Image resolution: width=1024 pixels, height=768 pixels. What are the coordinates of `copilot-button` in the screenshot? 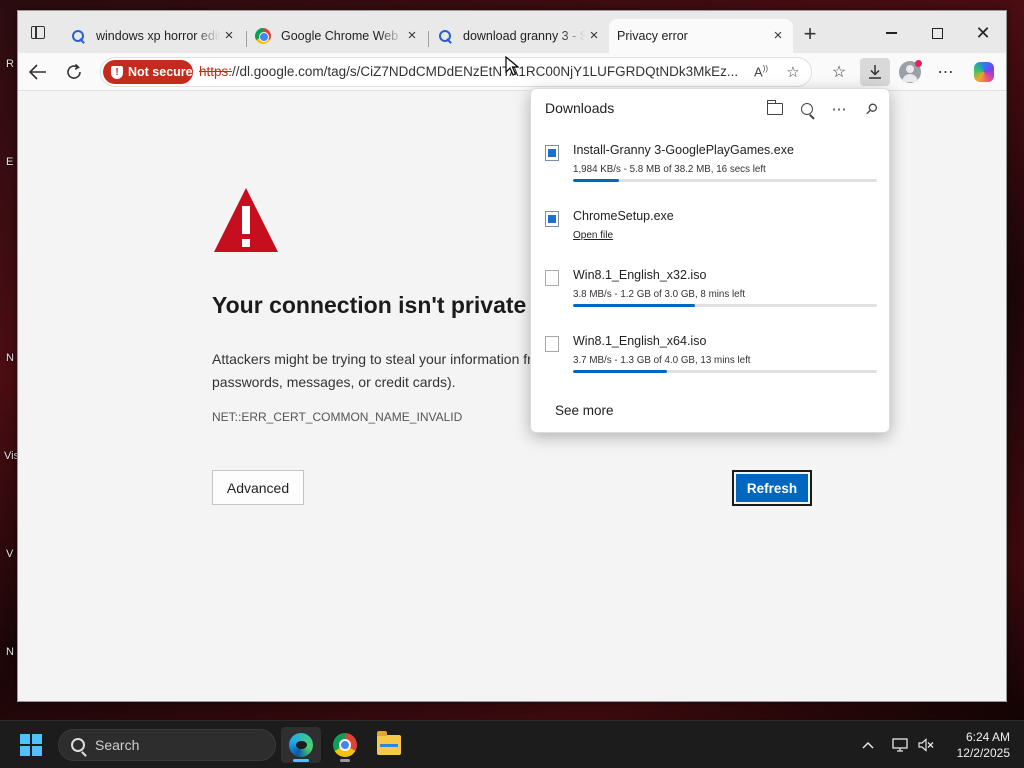 It's located at (984, 72).